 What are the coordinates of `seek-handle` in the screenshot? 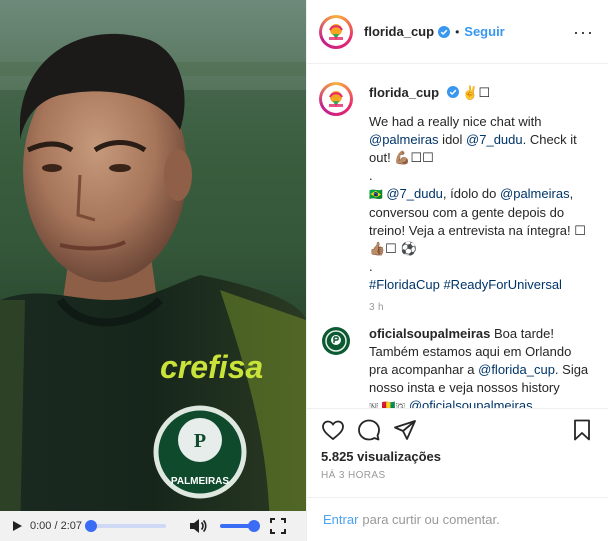 It's located at (91, 526).